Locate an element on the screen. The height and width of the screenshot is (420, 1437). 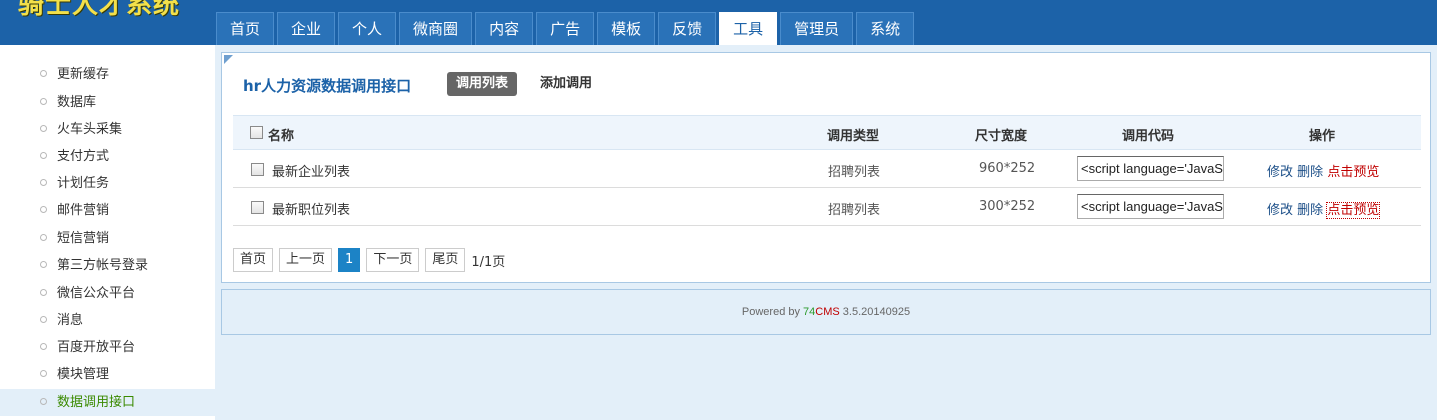
sidebar-item-scheduled-tasks: 计划任务 is located at coordinates (107, 183).